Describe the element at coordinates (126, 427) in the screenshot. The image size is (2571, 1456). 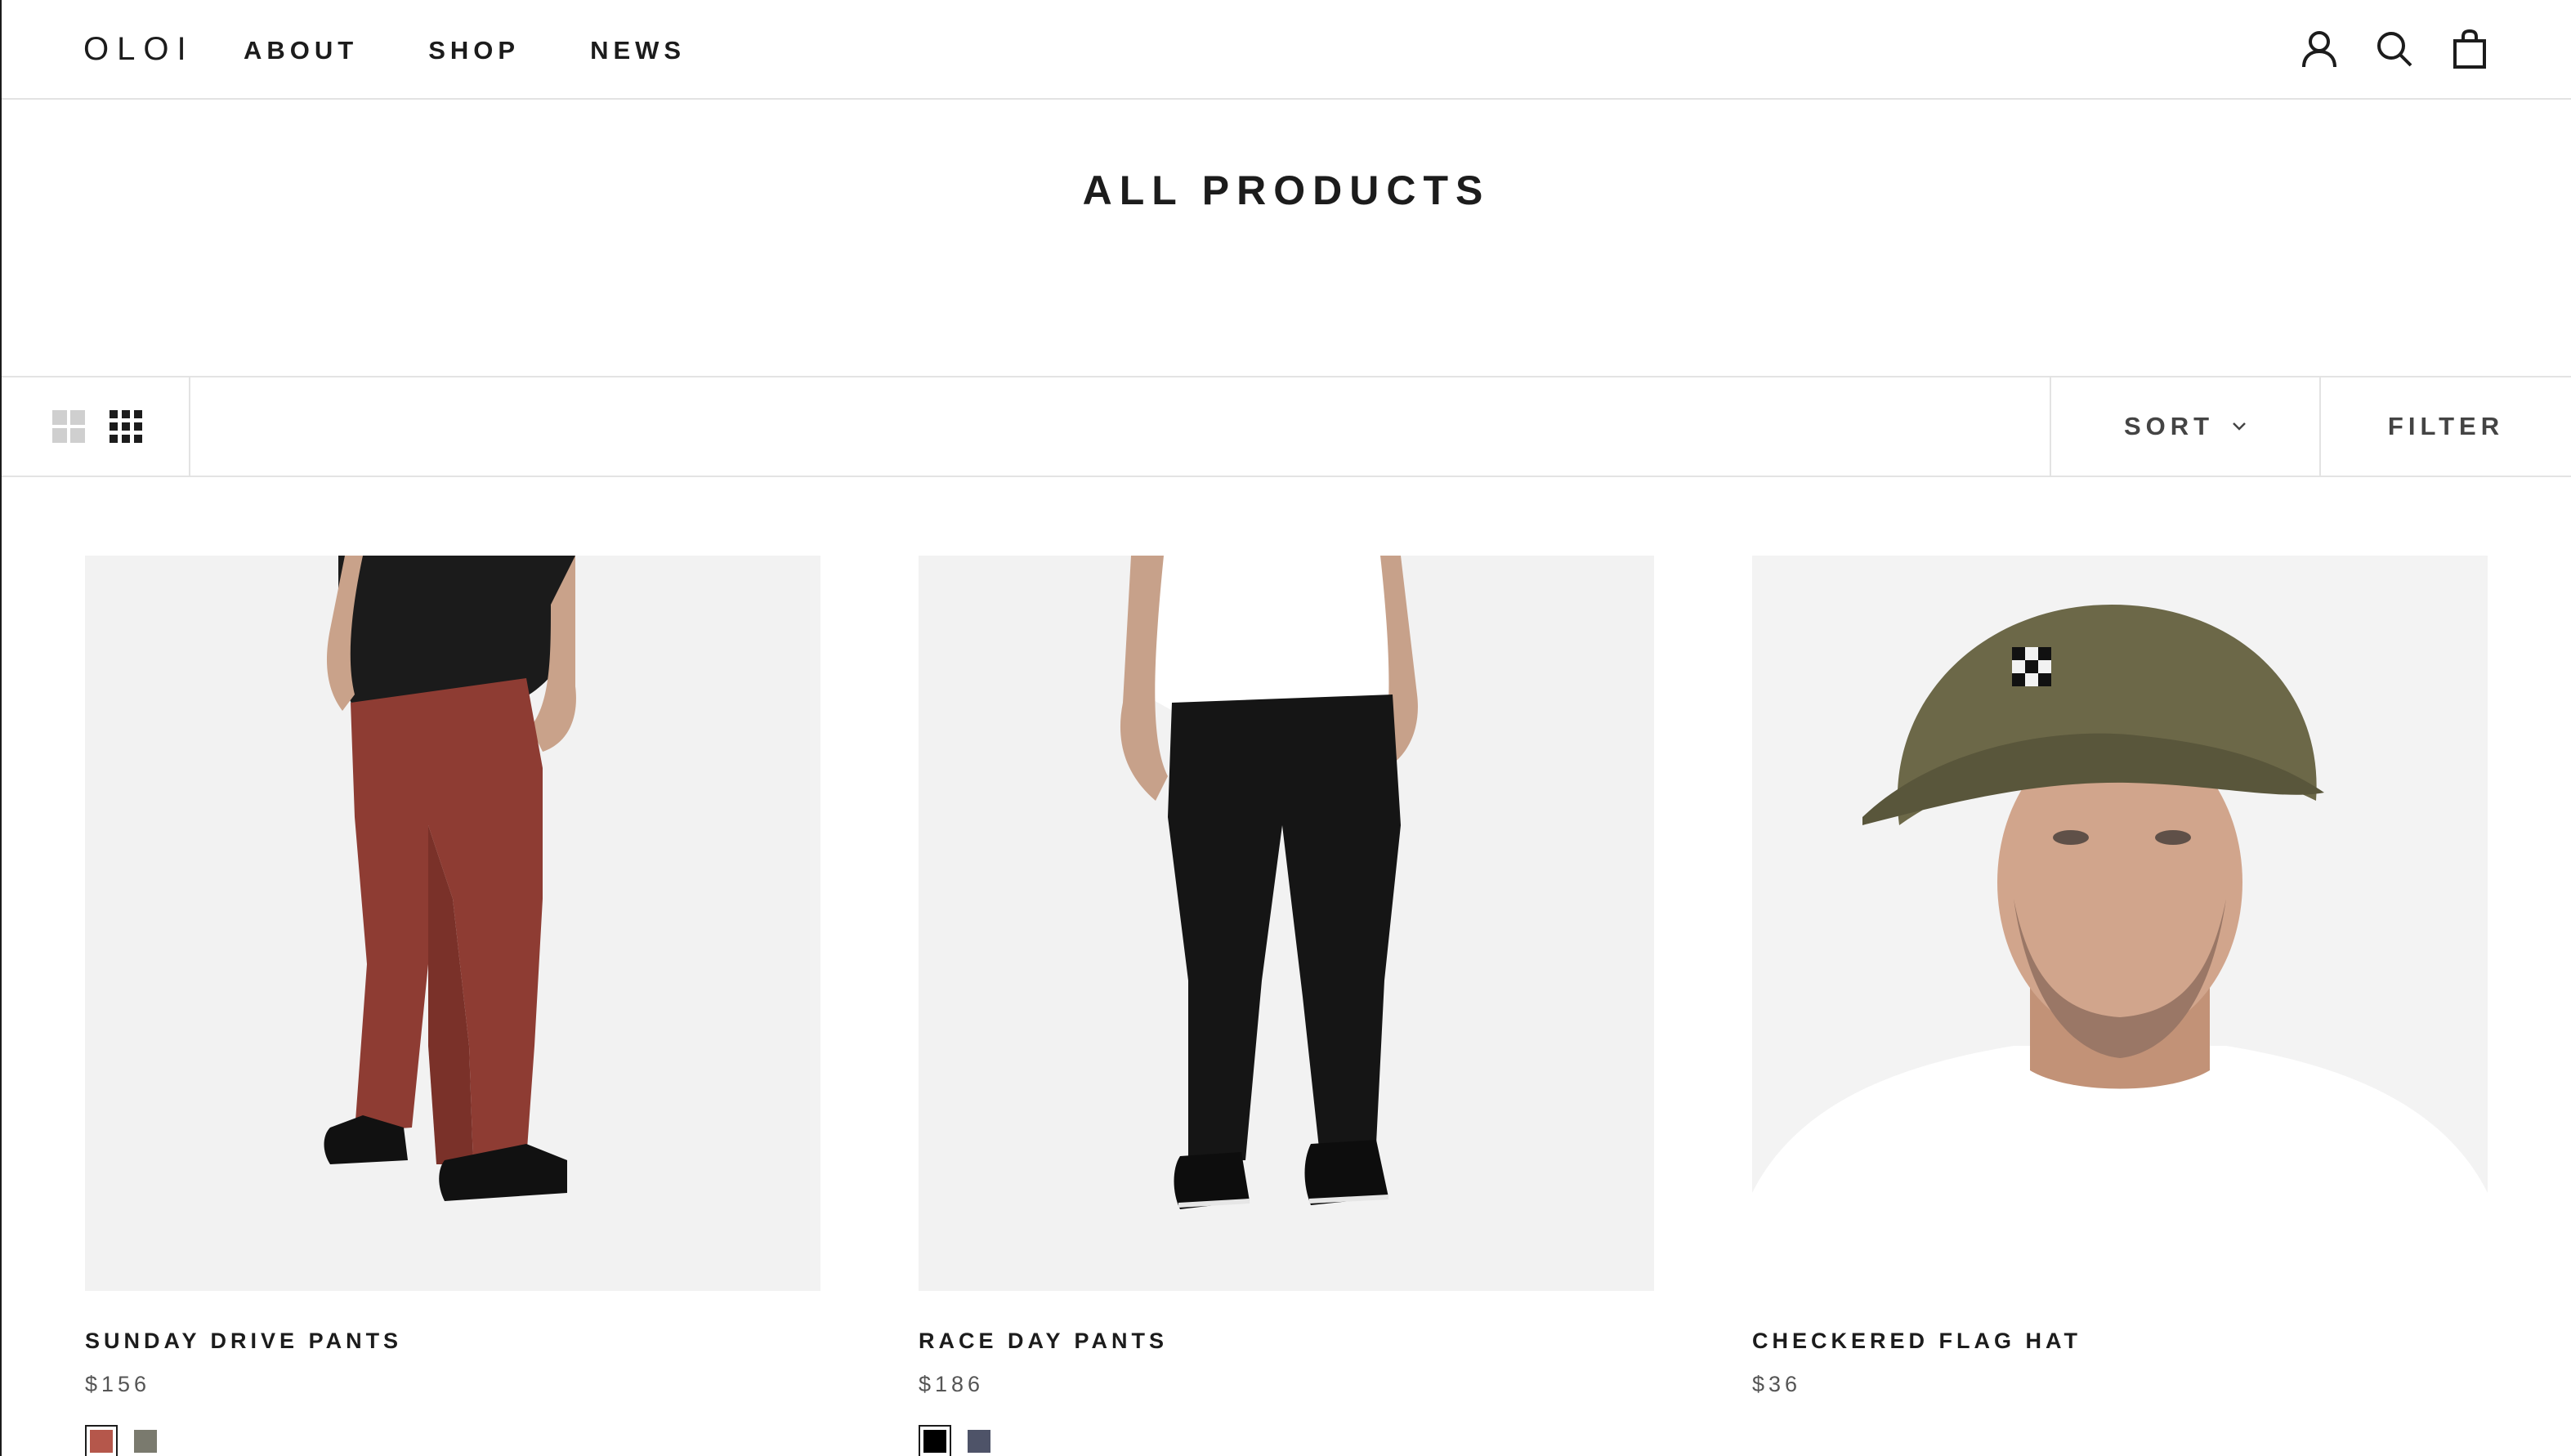
I see `grid-4-icon` at that location.